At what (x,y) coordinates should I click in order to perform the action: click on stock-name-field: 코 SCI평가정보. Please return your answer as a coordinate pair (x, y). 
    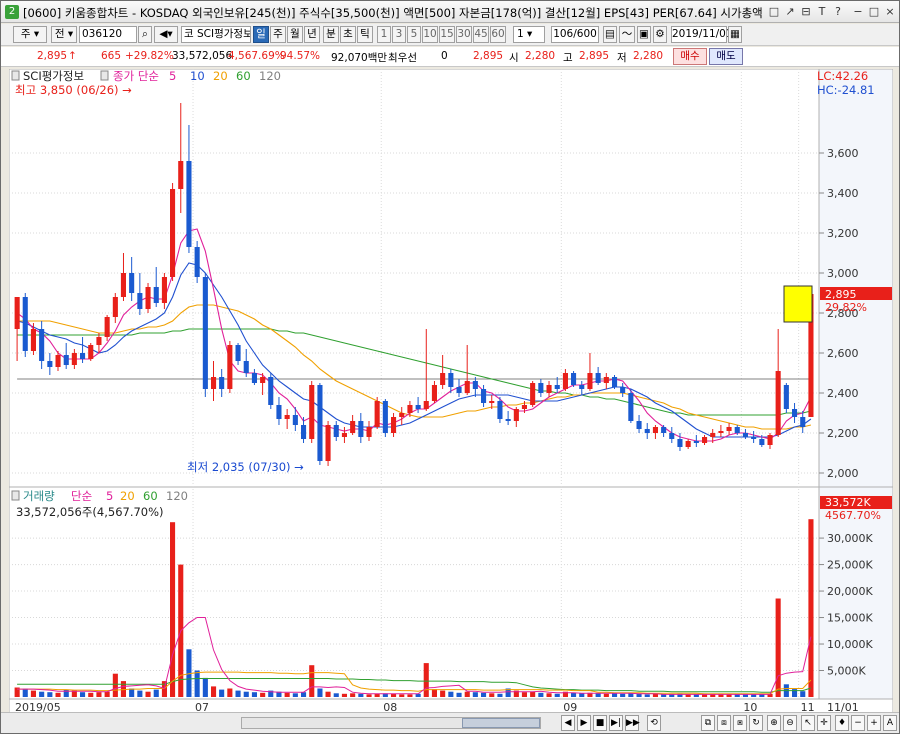
    Looking at the image, I should click on (216, 34).